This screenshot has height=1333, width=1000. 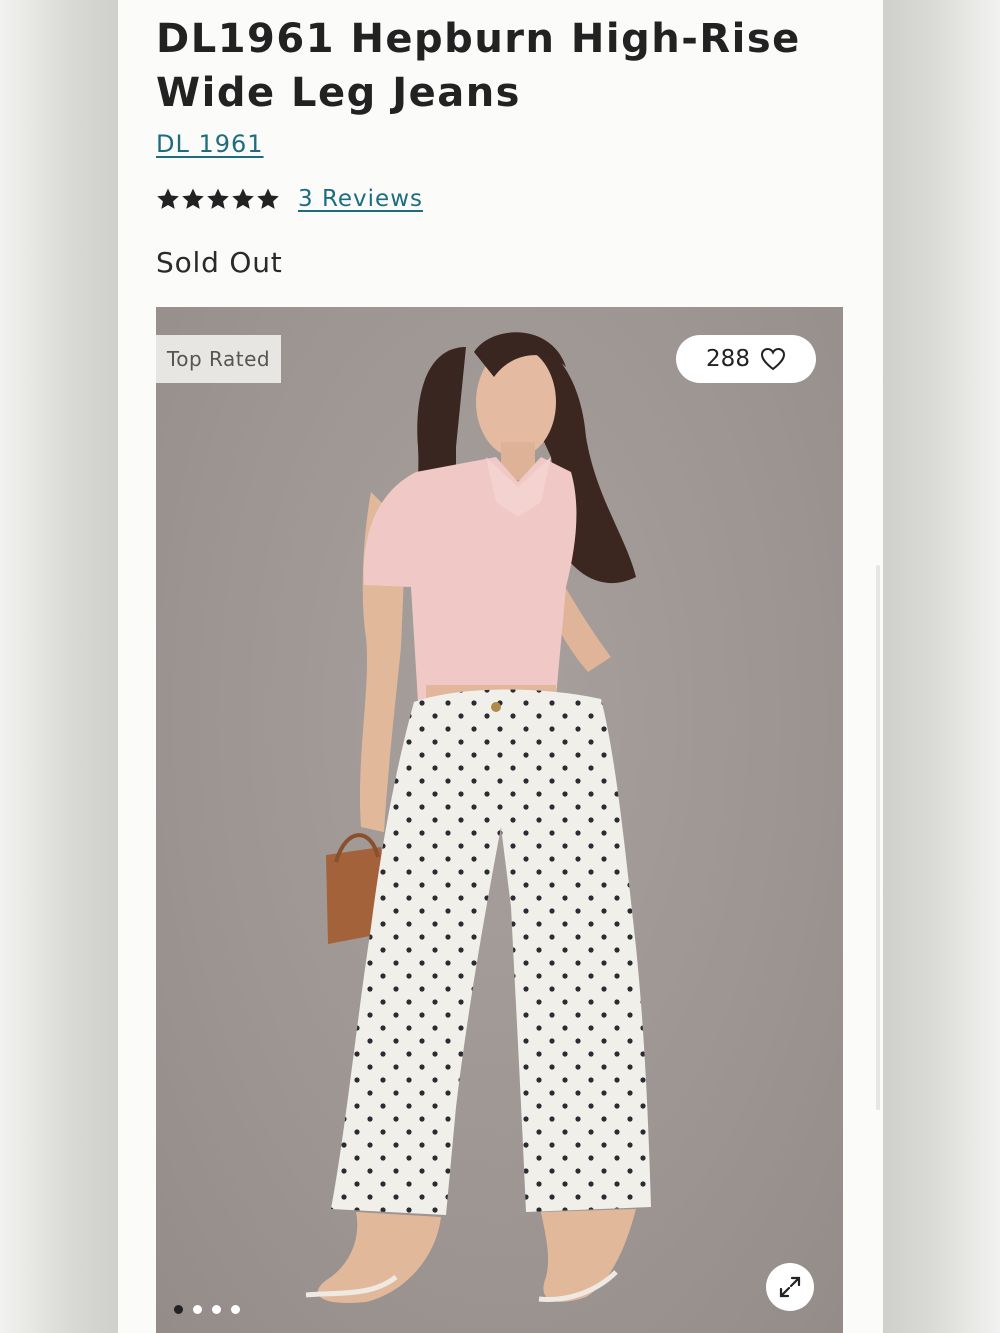 What do you see at coordinates (338, 93) in the screenshot?
I see `product-title-line2: Wide Leg Jeans` at bounding box center [338, 93].